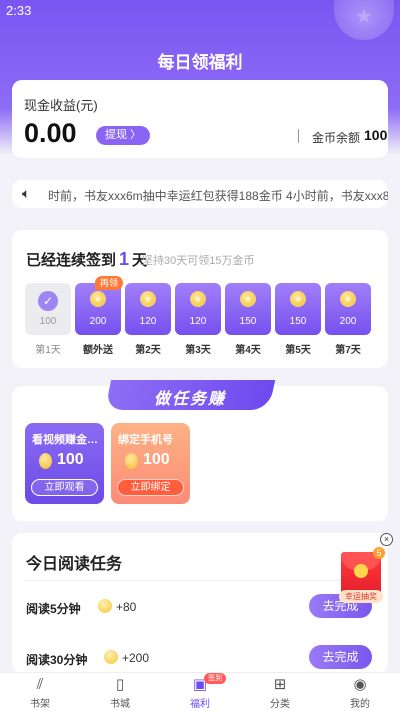 The image size is (400, 711). I want to click on bind-now-button: 立即绑定, so click(150, 487).